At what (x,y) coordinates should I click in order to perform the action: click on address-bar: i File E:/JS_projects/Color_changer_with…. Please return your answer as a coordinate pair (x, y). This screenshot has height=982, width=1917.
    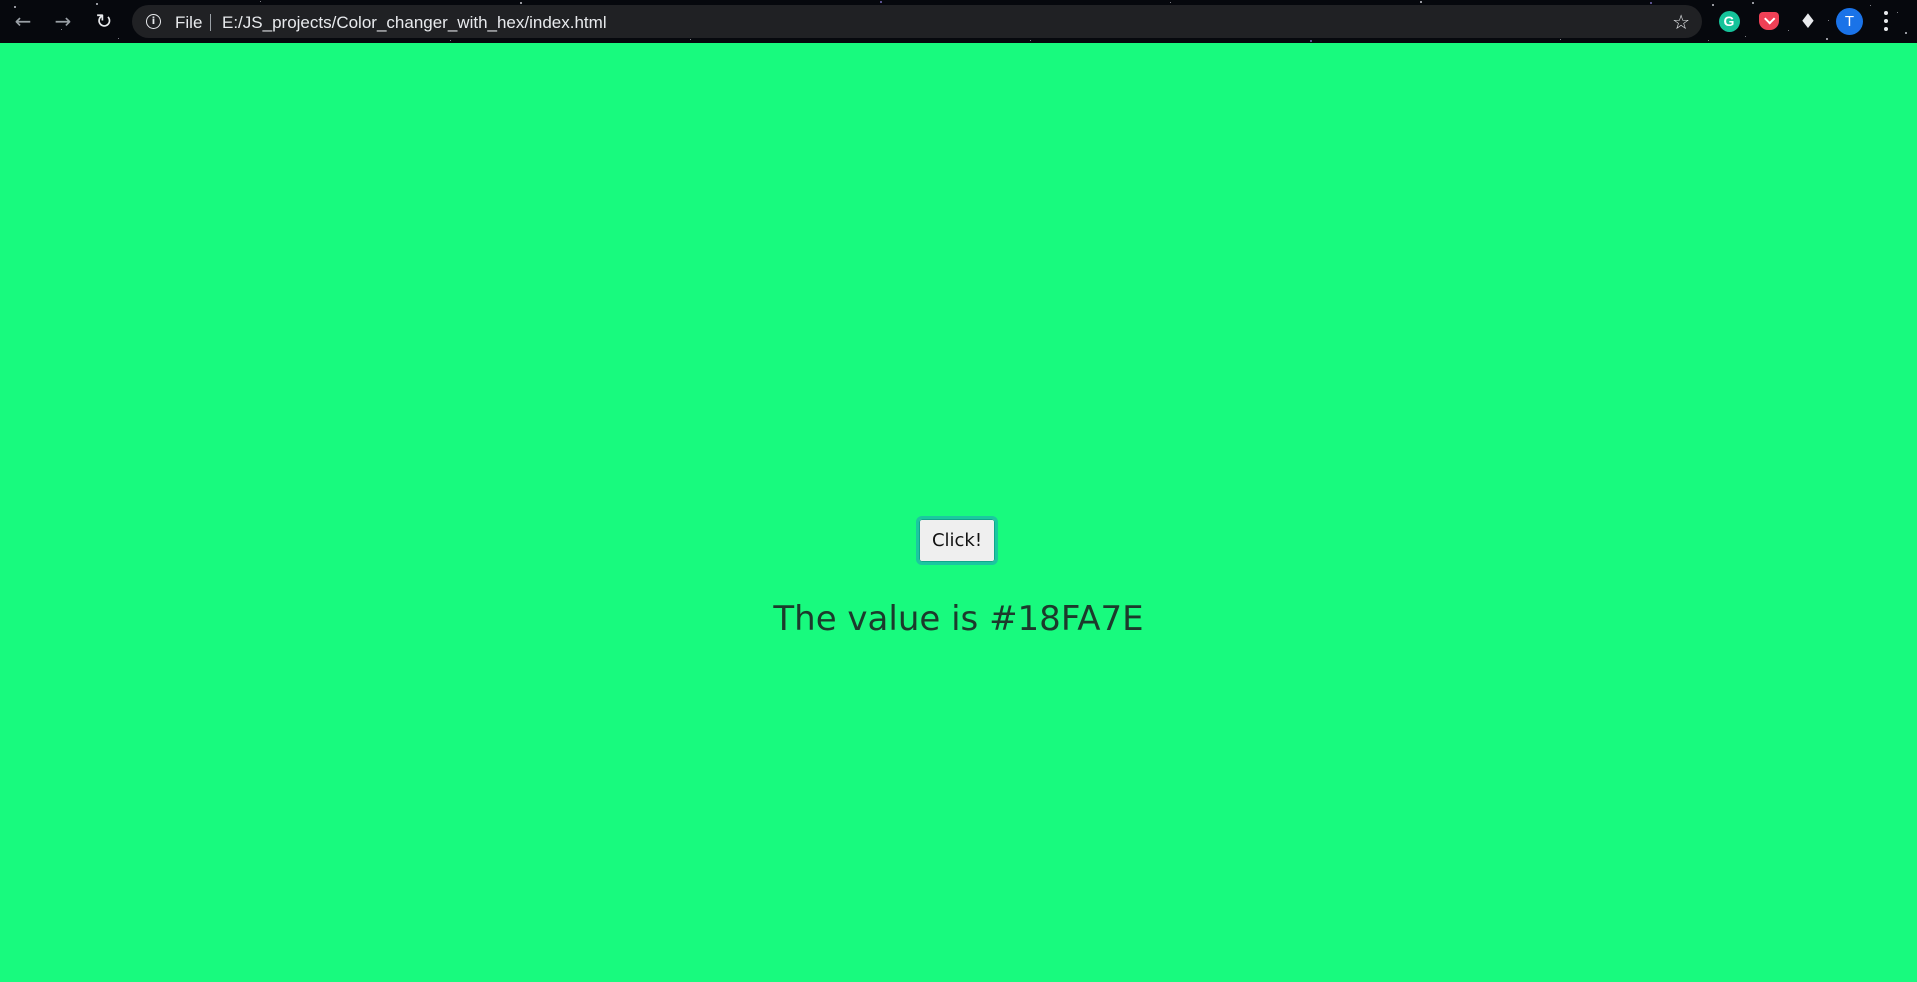
    Looking at the image, I should click on (917, 21).